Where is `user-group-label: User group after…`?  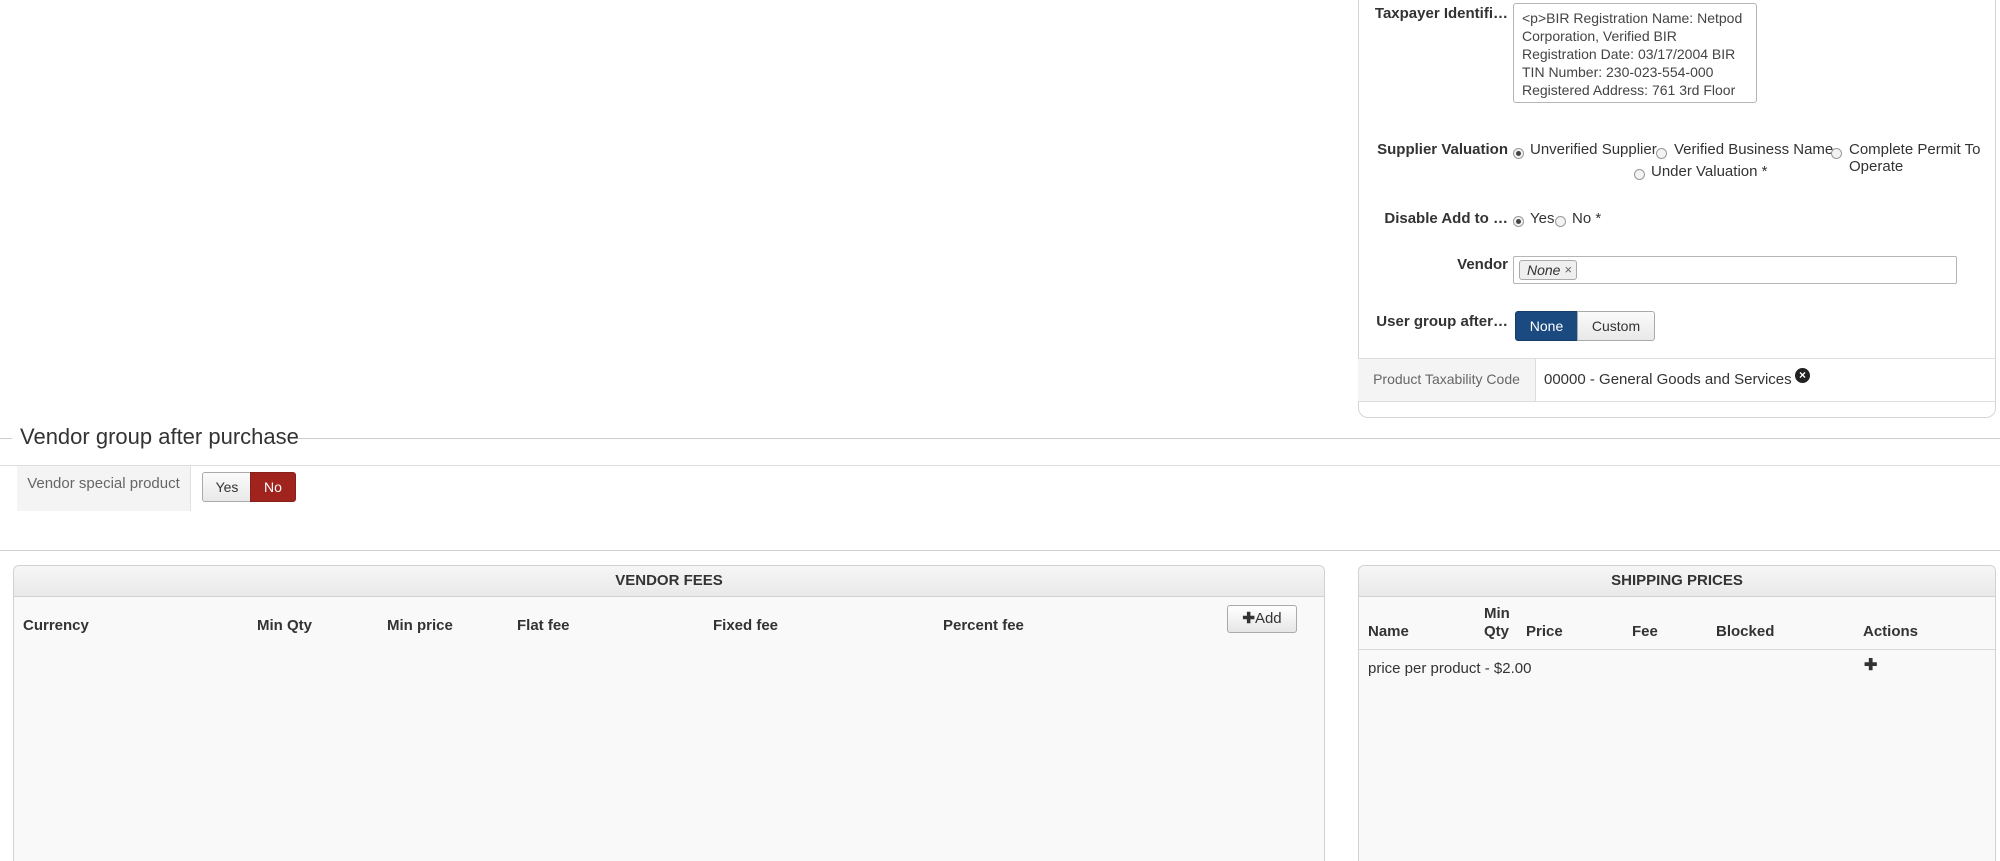
user-group-label: User group after… is located at coordinates (1442, 321).